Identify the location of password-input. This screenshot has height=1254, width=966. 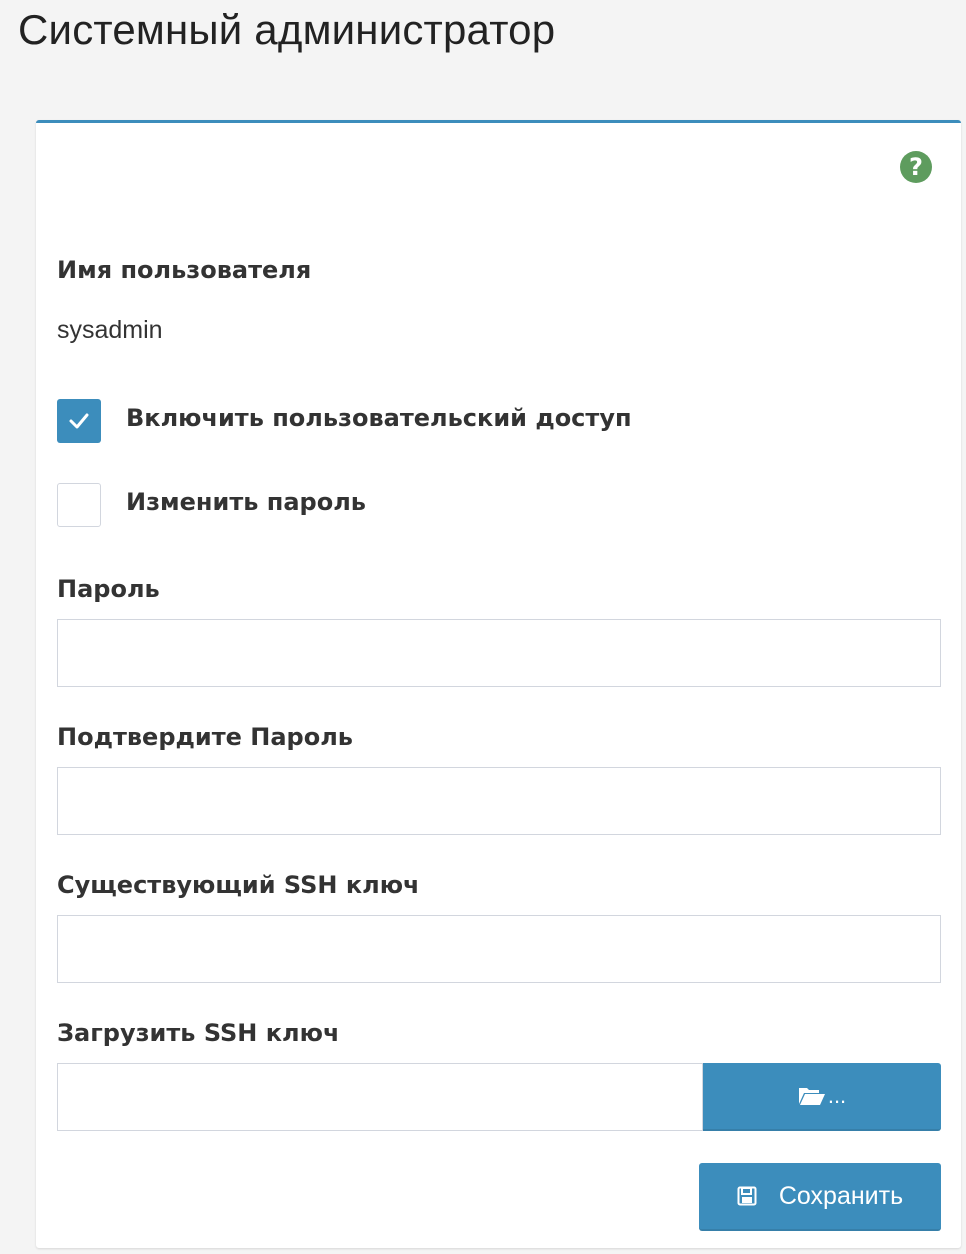
(499, 653).